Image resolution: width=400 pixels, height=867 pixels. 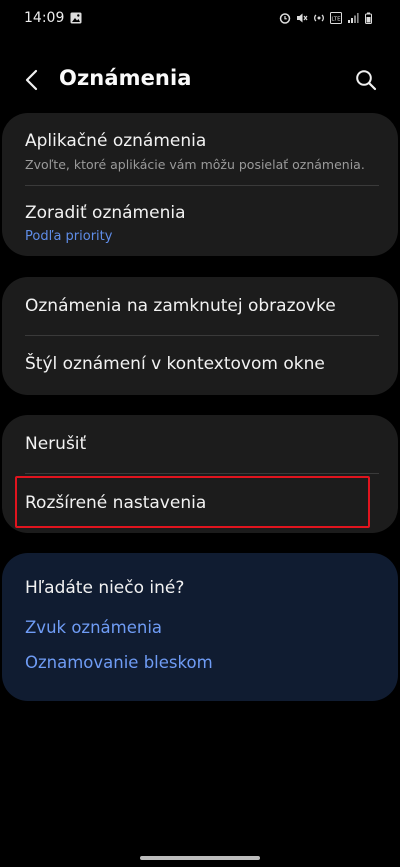 I want to click on lock-screen-notifications-item: Oznámenia na zamknutej obrazovke, so click(x=200, y=316).